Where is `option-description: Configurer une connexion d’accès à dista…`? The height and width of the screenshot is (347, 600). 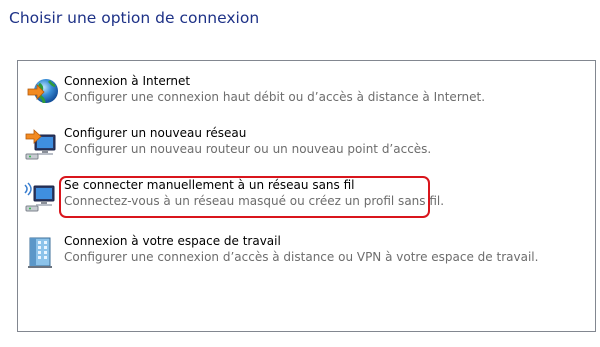 option-description: Configurer une connexion d’accès à dista… is located at coordinates (301, 257).